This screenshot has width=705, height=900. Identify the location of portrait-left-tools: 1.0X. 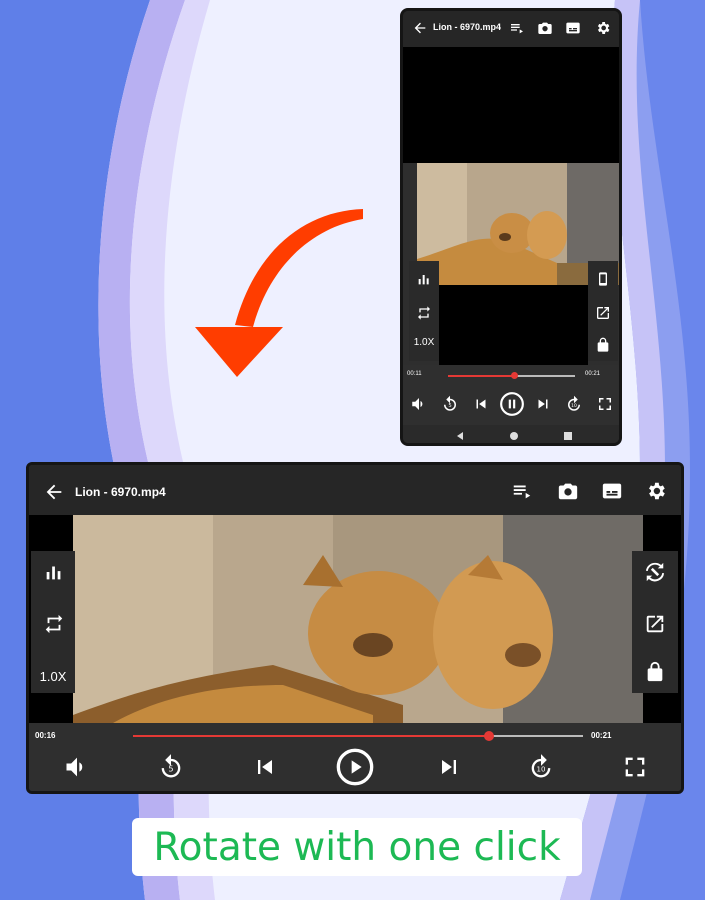
(424, 311).